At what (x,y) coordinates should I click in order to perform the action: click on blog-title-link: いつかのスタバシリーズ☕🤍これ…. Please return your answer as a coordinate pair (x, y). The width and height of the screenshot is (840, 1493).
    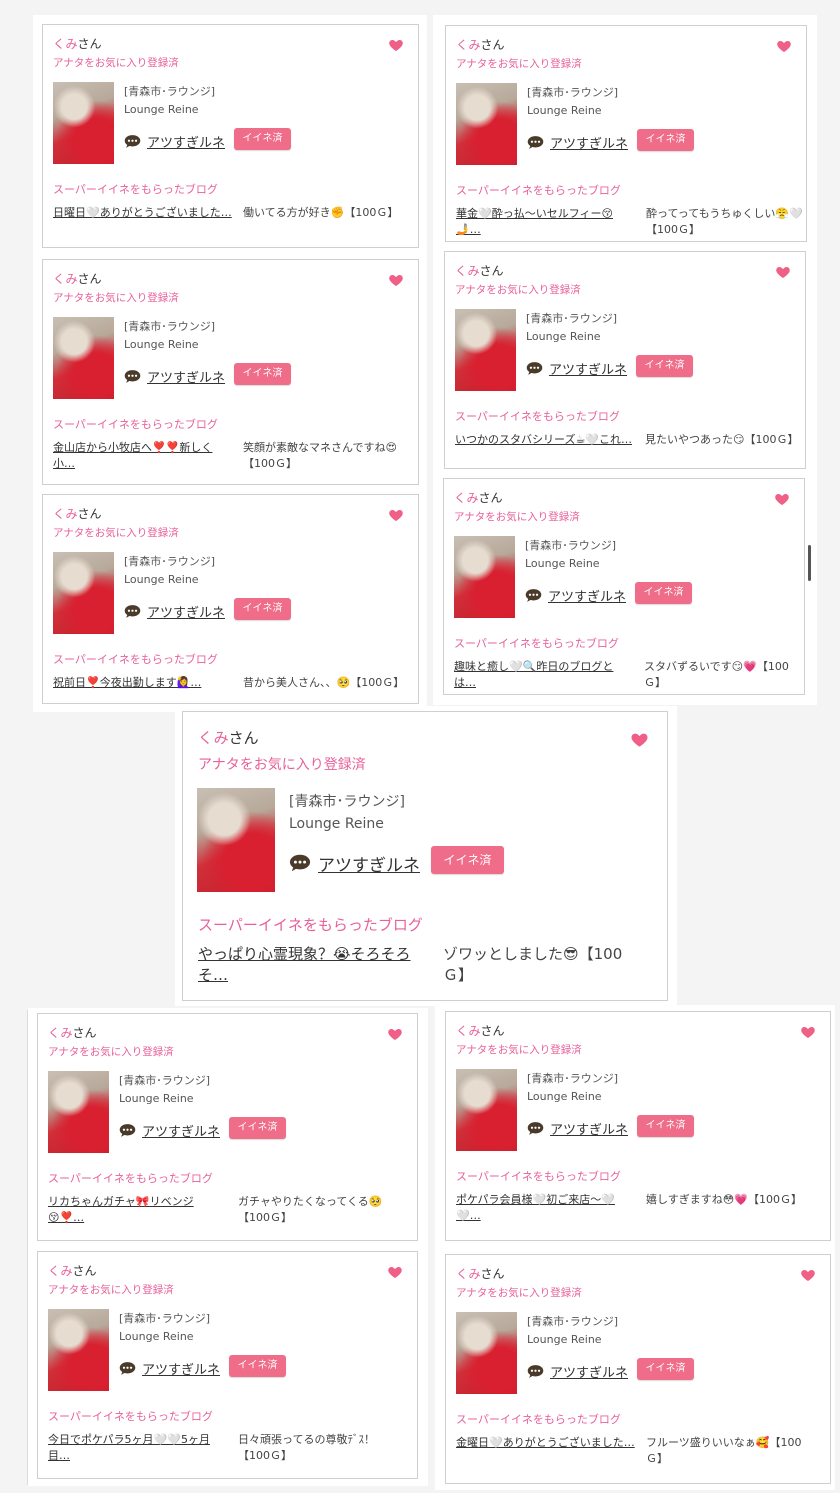
    Looking at the image, I should click on (545, 440).